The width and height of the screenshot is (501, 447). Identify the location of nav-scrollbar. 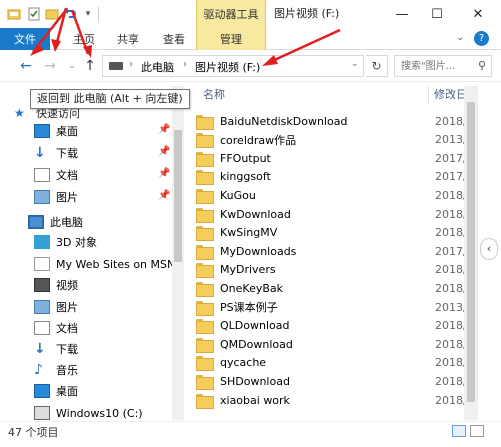
(178, 253).